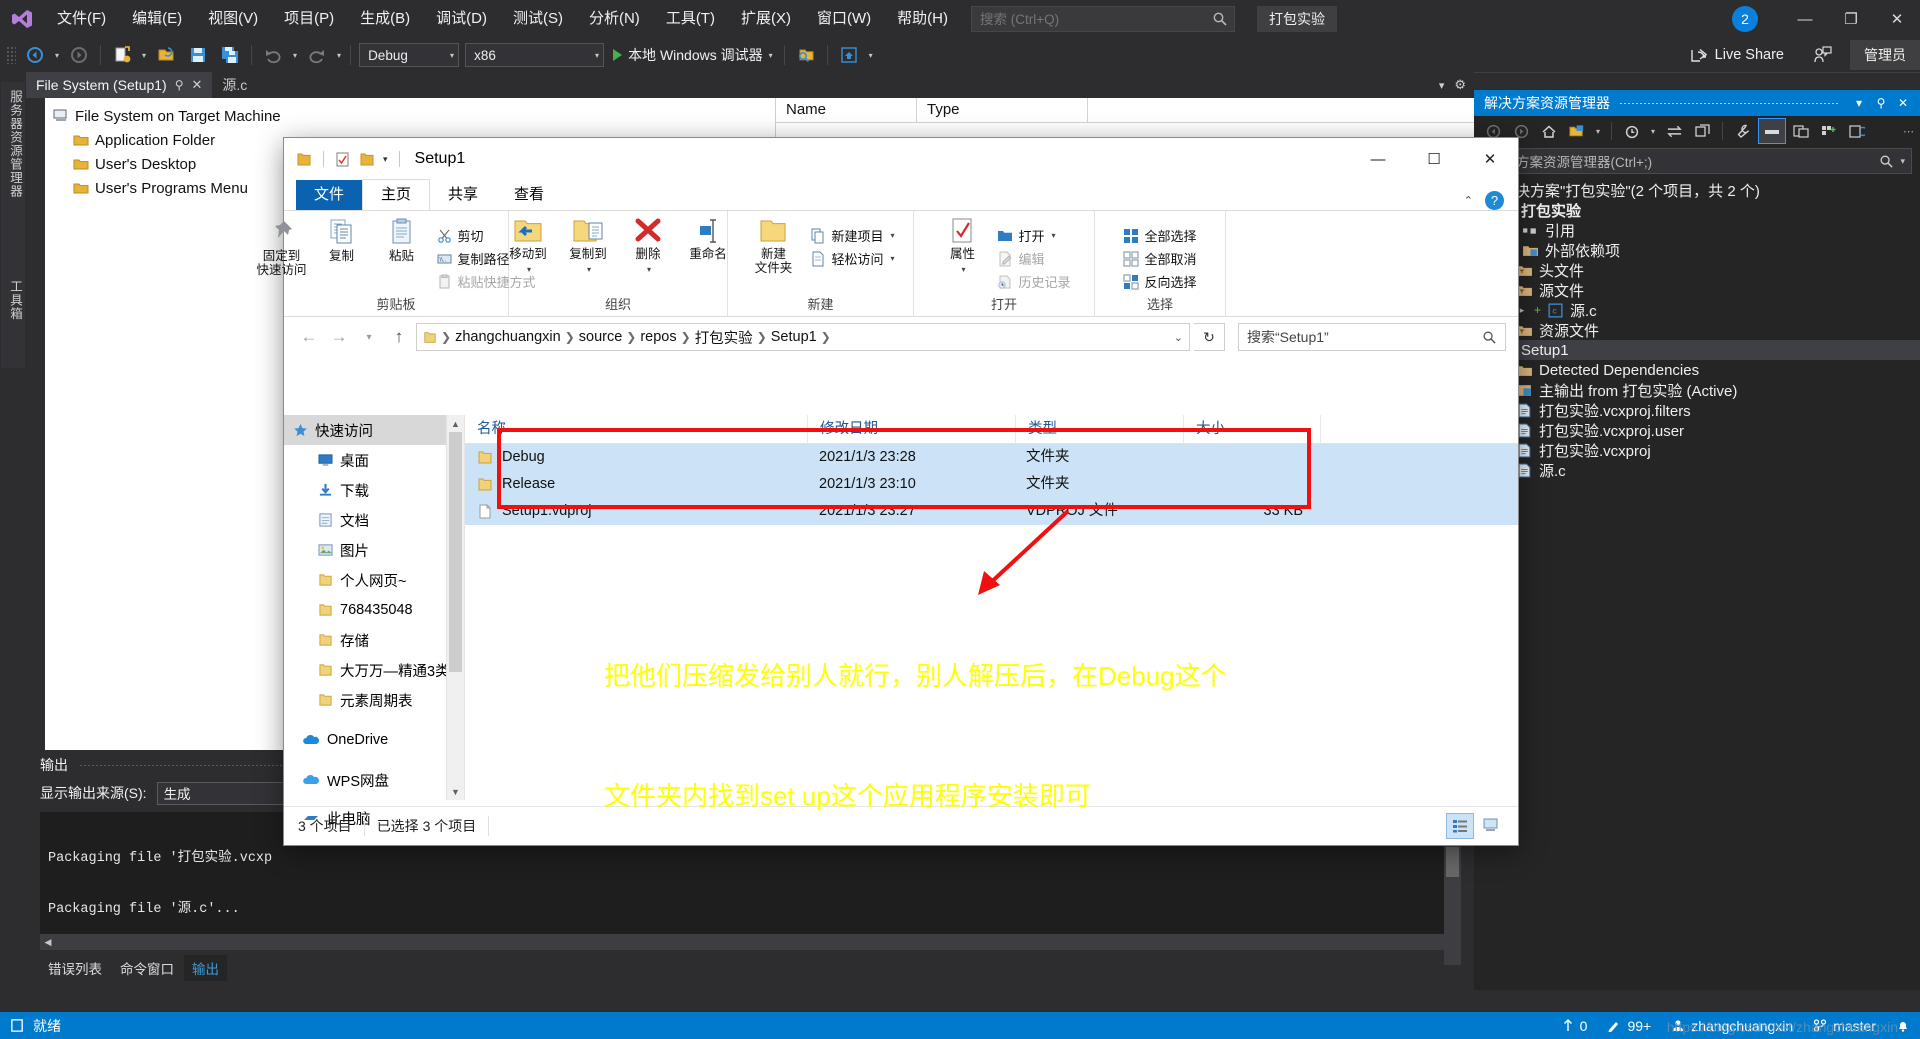 The height and width of the screenshot is (1039, 1920). What do you see at coordinates (385, 19) in the screenshot?
I see `menu-build: 生成(B)` at bounding box center [385, 19].